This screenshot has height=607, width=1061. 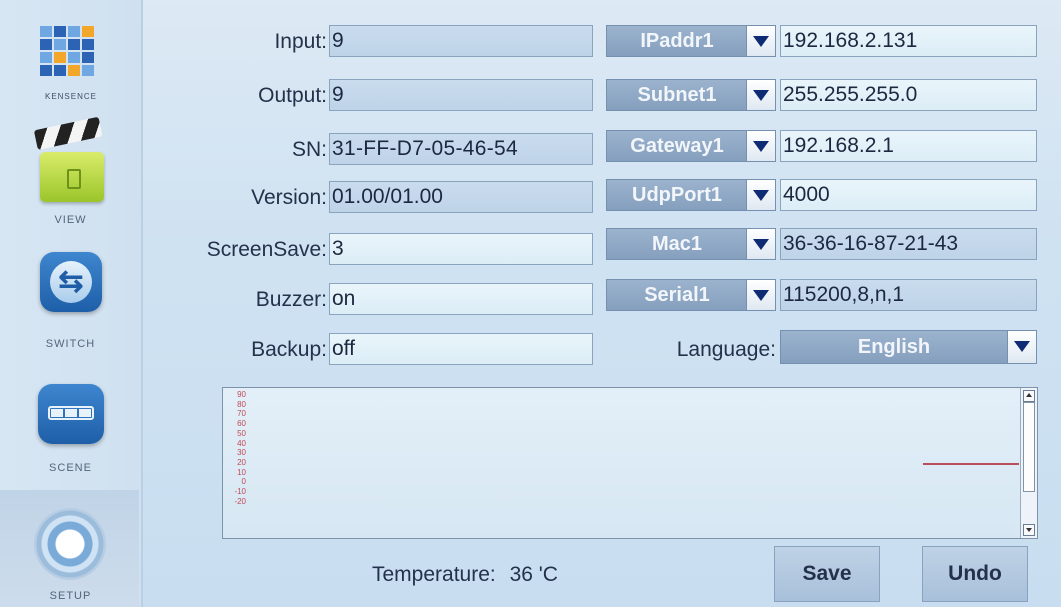 What do you see at coordinates (760, 95) in the screenshot?
I see `subnet-dropdown-arrow-icon` at bounding box center [760, 95].